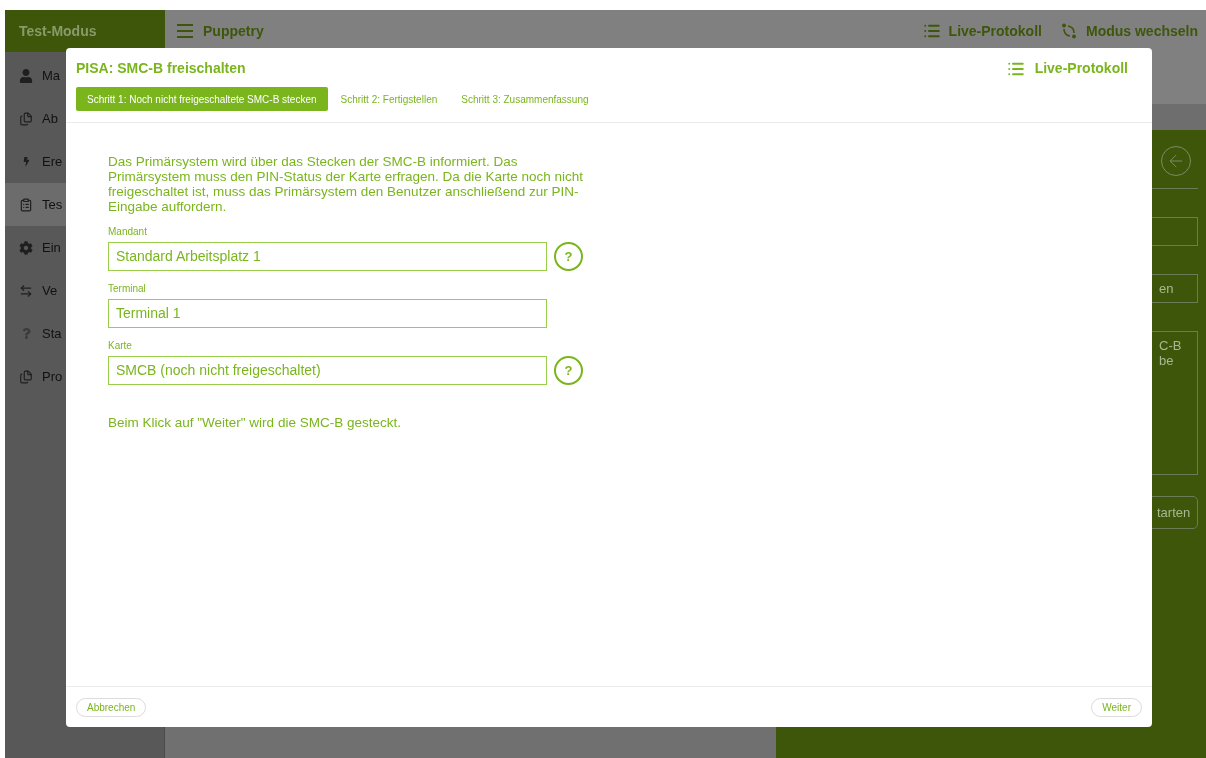 This screenshot has width=1206, height=758. What do you see at coordinates (233, 31) in the screenshot?
I see `app-name: Puppetry` at bounding box center [233, 31].